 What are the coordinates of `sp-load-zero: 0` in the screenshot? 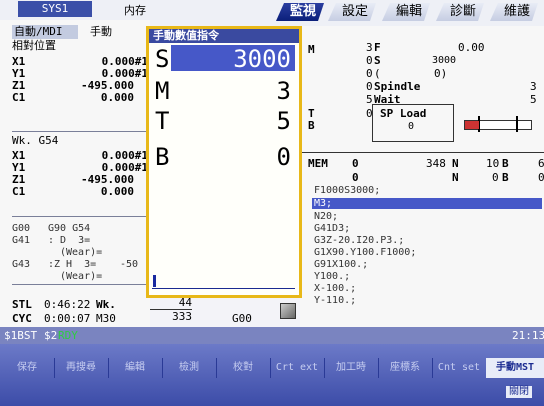 It's located at (411, 126).